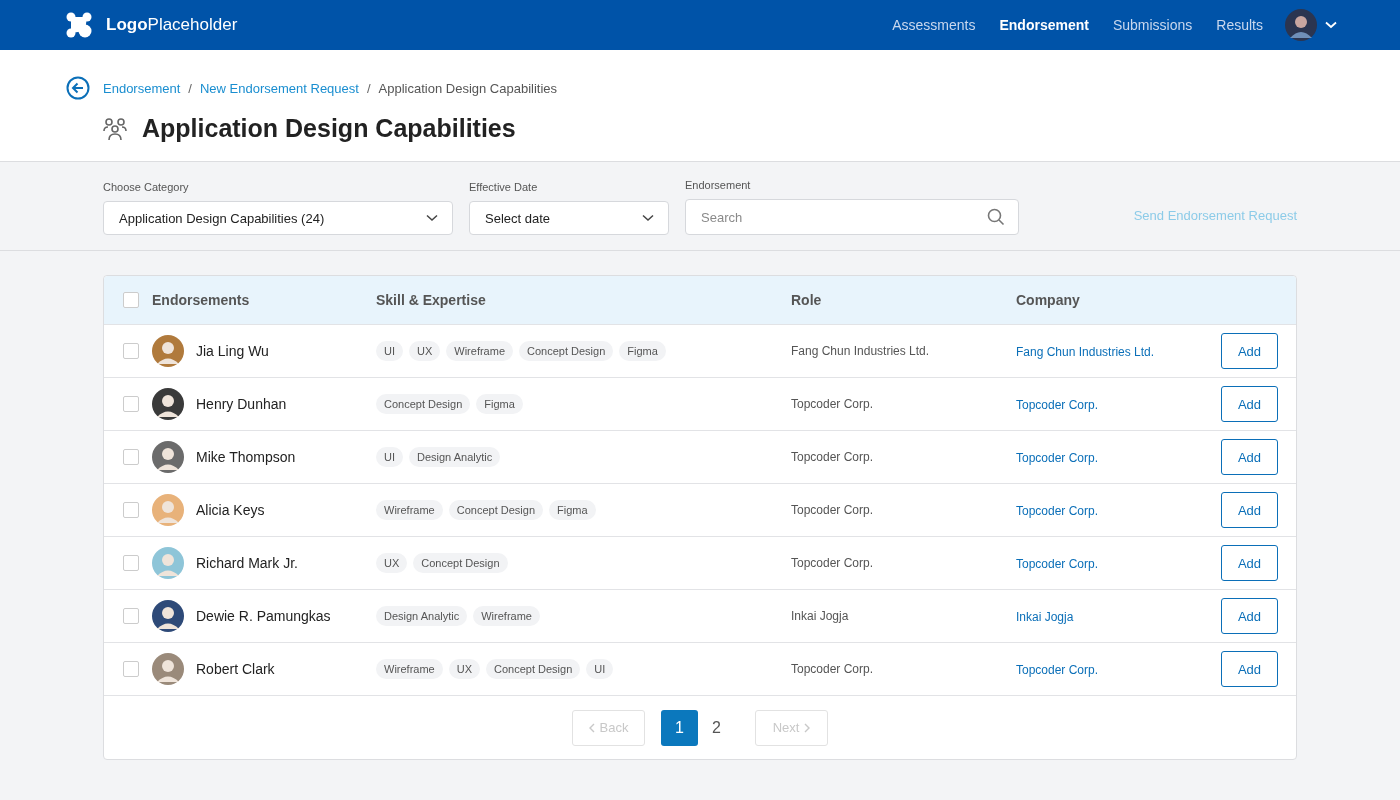 The image size is (1400, 800). I want to click on logo-text: LogoPlaceholder, so click(172, 25).